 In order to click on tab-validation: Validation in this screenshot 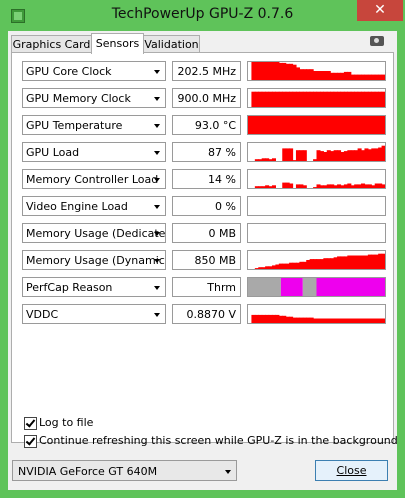, I will do `click(171, 44)`.